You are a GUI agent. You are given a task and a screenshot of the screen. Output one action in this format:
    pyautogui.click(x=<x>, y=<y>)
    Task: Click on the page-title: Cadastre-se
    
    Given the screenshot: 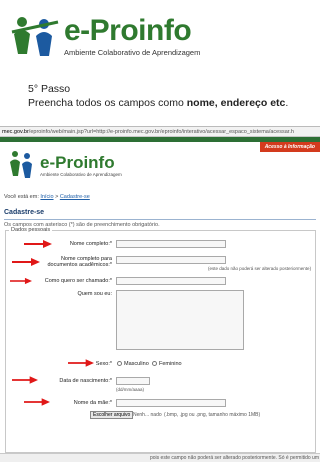 What is the action you would take?
    pyautogui.click(x=24, y=212)
    